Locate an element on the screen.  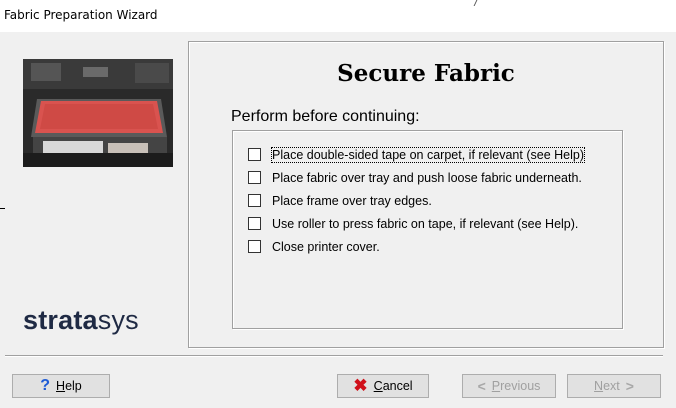
next-button-label: Next is located at coordinates (607, 386).